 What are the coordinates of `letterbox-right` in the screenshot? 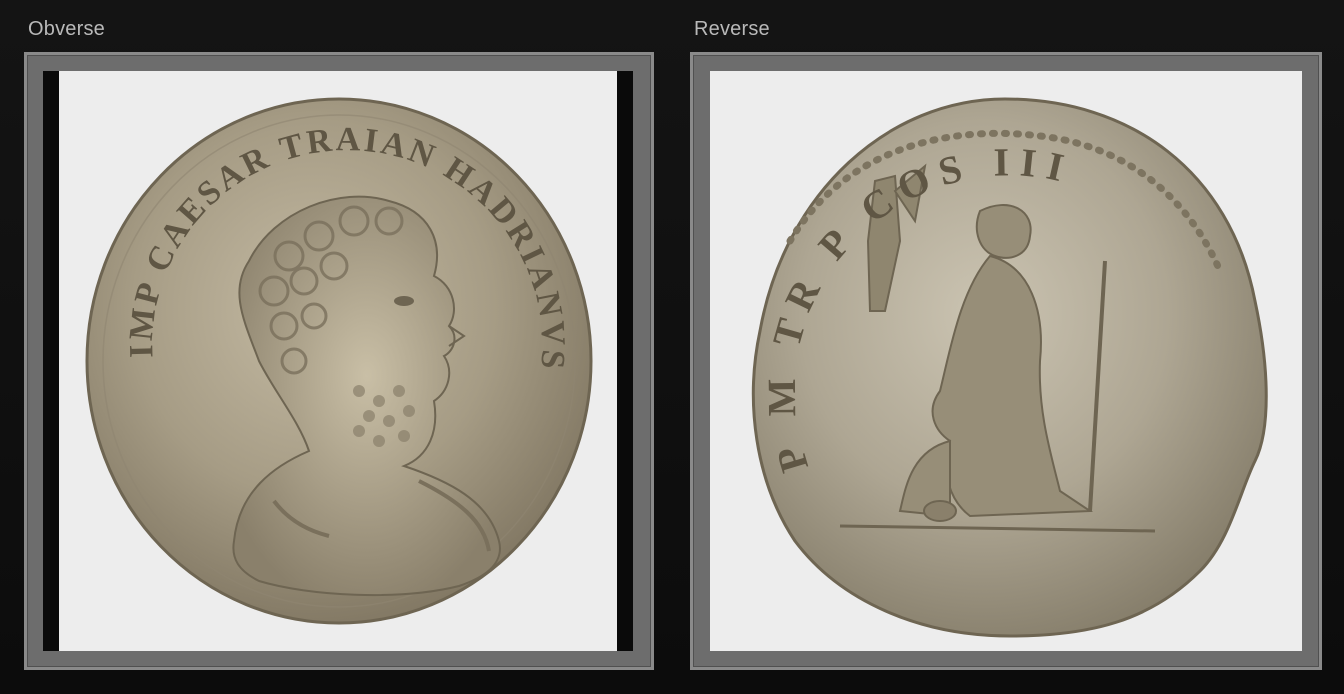 It's located at (625, 361).